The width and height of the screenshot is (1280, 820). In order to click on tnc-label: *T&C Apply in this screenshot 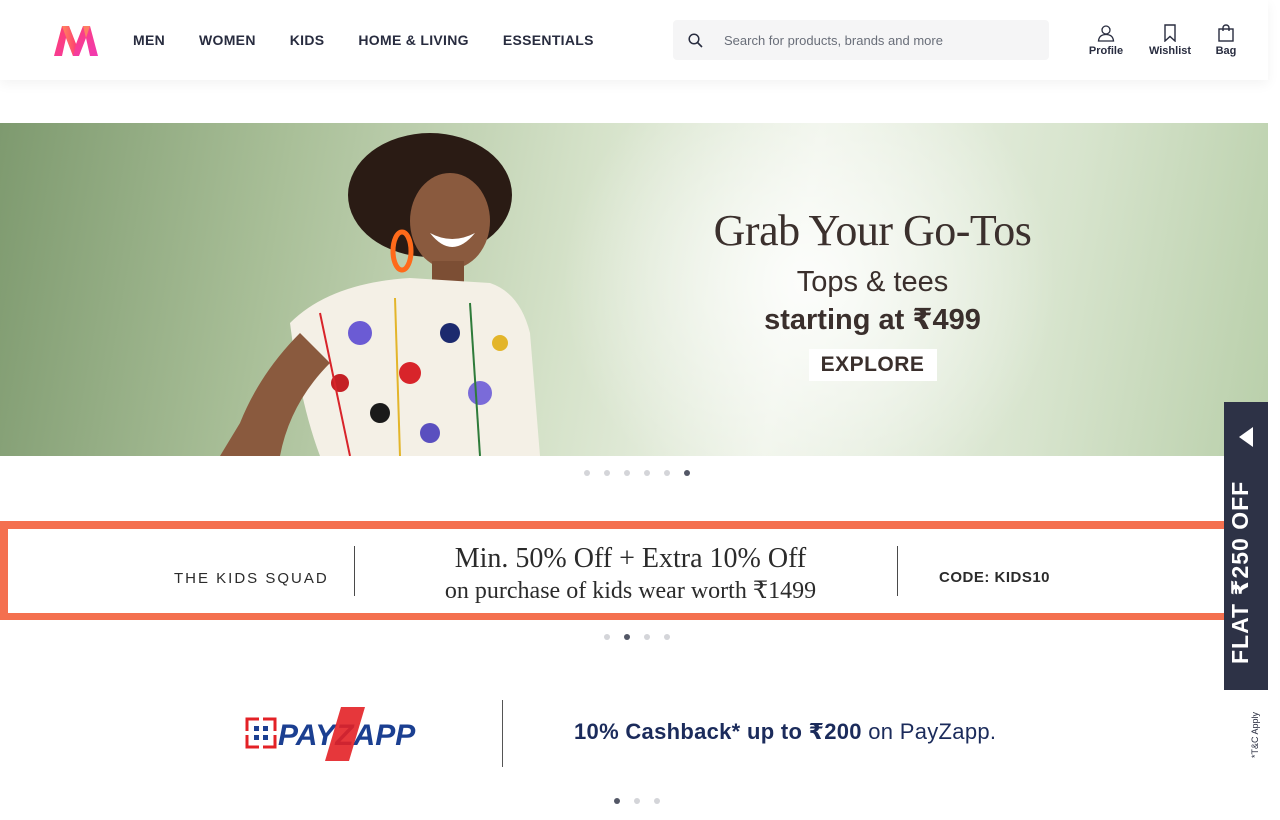, I will do `click(1255, 734)`.